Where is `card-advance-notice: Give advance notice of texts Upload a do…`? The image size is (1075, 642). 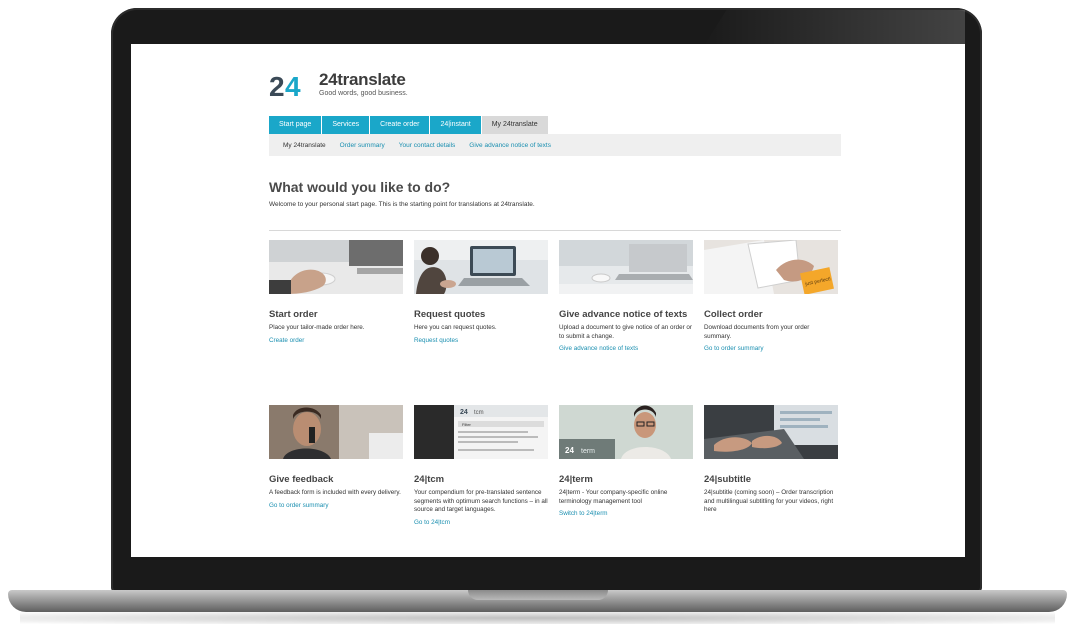 card-advance-notice: Give advance notice of texts Upload a do… is located at coordinates (626, 296).